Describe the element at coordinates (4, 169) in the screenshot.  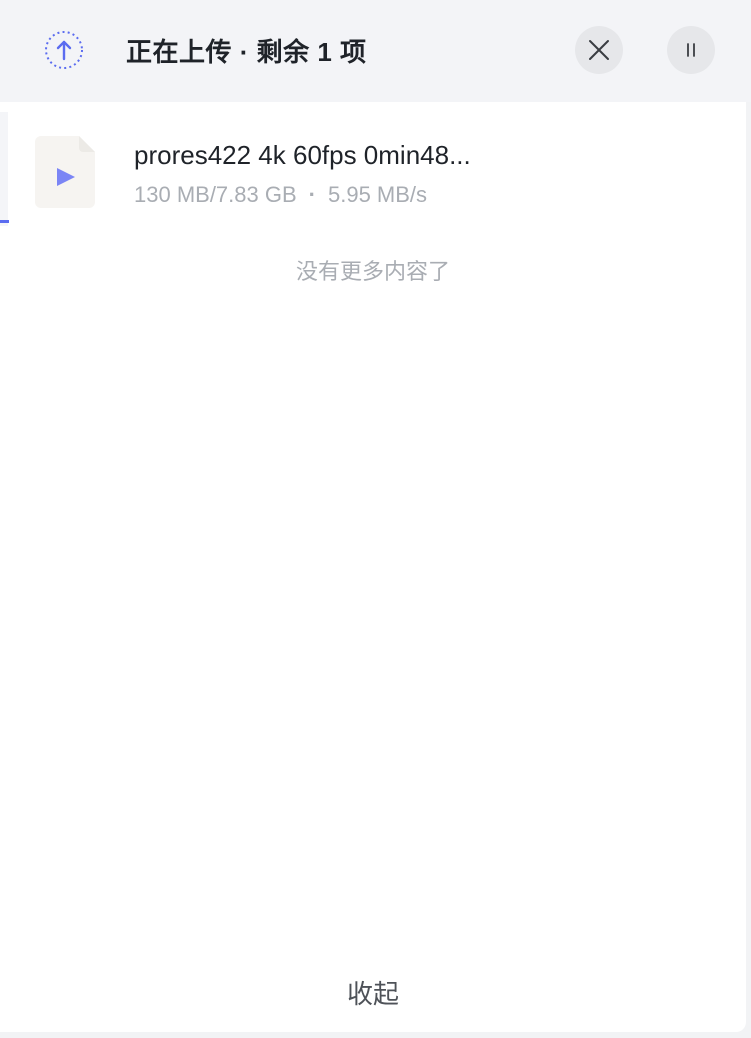
I see `progress-track` at that location.